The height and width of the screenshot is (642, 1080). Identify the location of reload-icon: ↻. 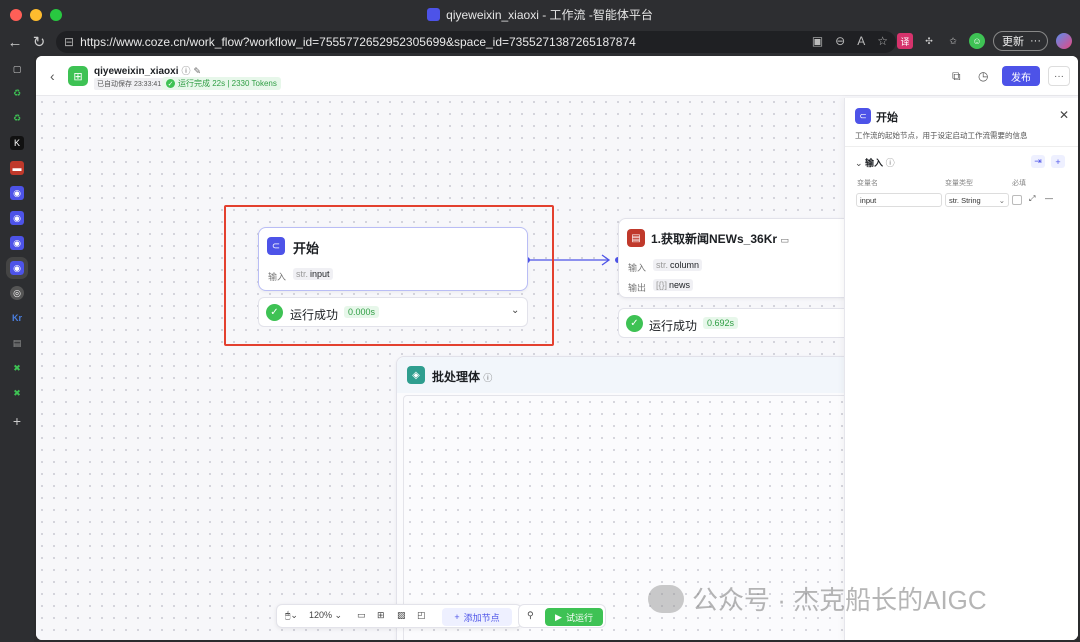
(39, 42).